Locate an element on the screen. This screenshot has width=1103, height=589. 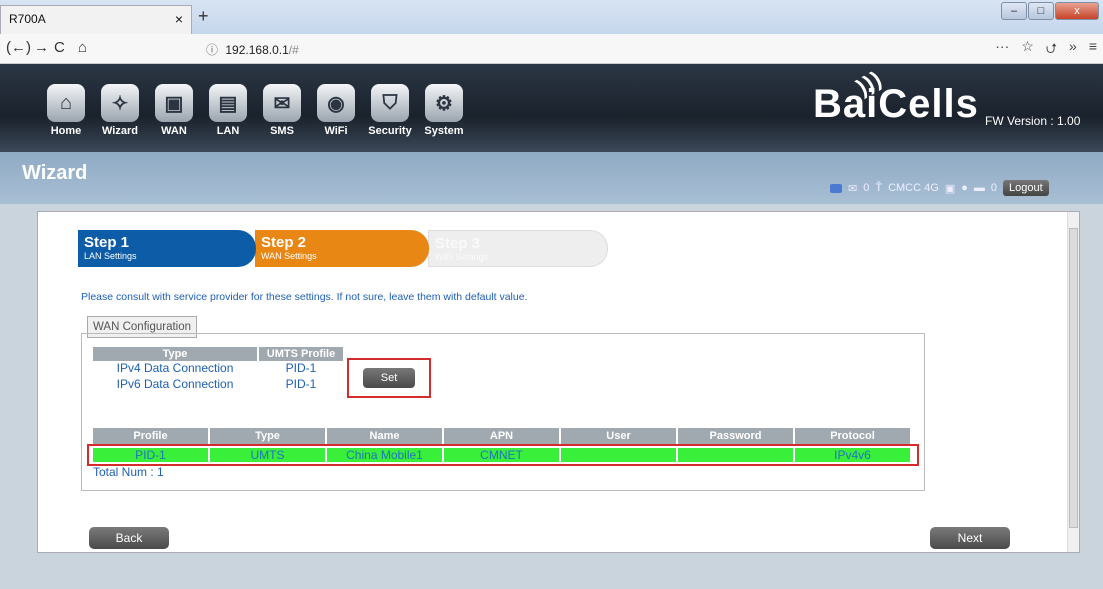
step-subtitle: WiFi Settings is located at coordinates (462, 257).